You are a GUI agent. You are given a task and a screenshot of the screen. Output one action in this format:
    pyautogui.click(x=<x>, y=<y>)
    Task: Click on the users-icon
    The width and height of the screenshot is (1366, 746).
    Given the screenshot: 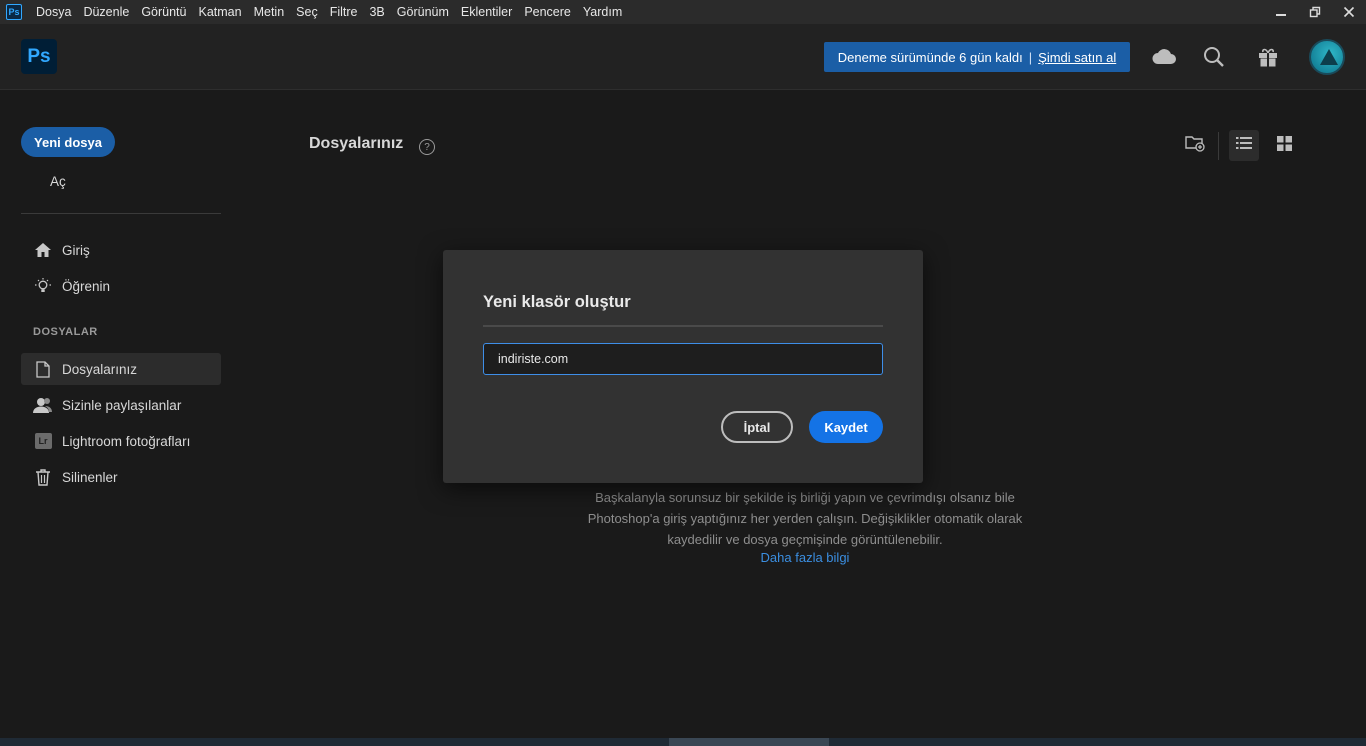 What is the action you would take?
    pyautogui.click(x=43, y=405)
    